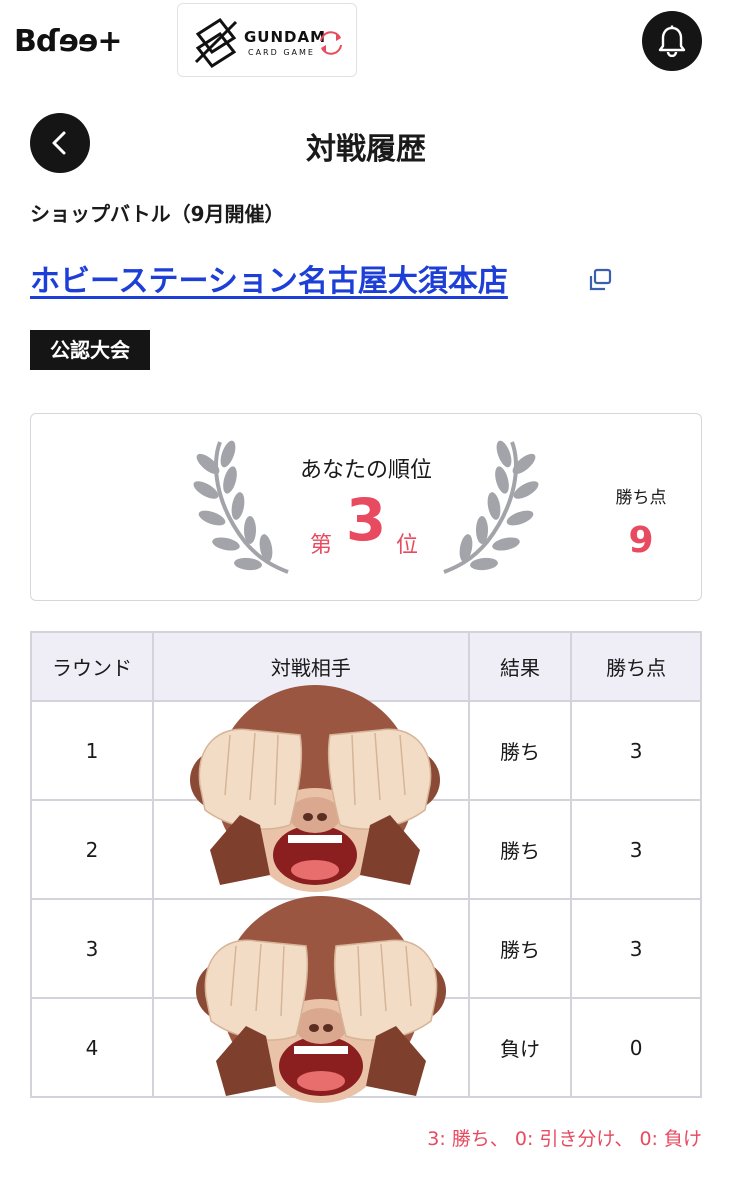 The height and width of the screenshot is (1200, 732). I want to click on gundam-logo-icon, so click(216, 43).